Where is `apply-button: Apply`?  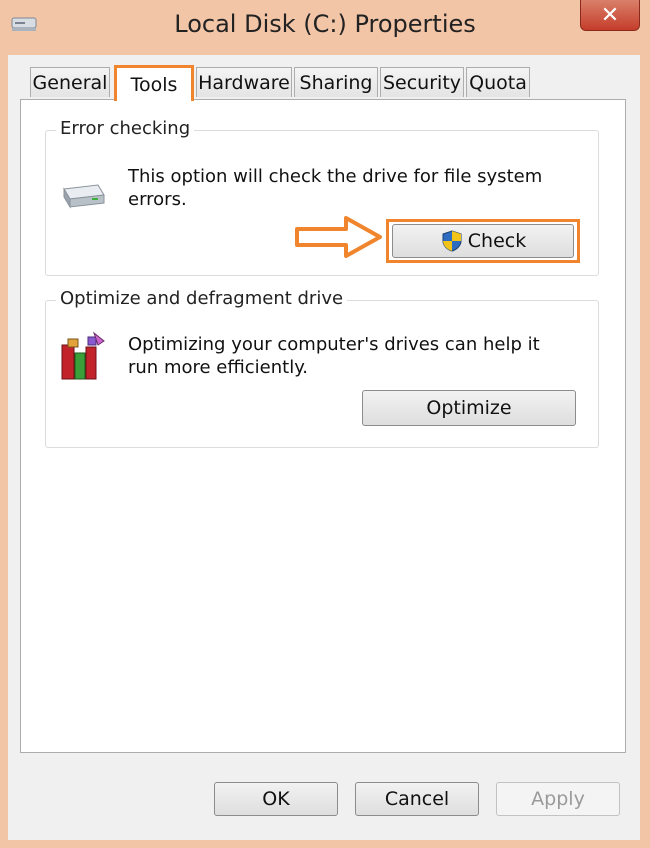 apply-button: Apply is located at coordinates (558, 799).